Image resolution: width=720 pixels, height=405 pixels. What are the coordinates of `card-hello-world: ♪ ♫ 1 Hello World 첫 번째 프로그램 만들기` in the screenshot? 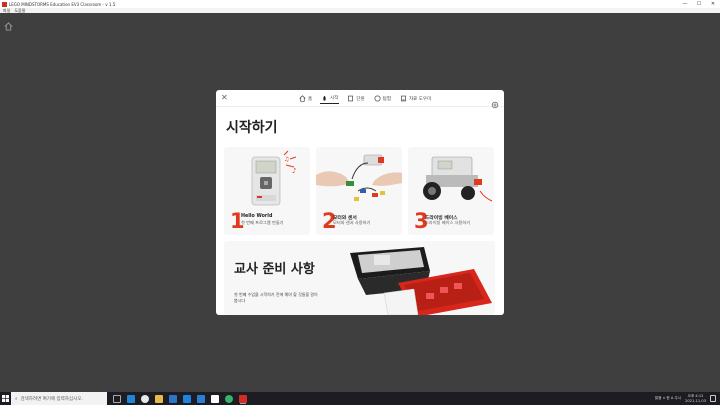 It's located at (267, 191).